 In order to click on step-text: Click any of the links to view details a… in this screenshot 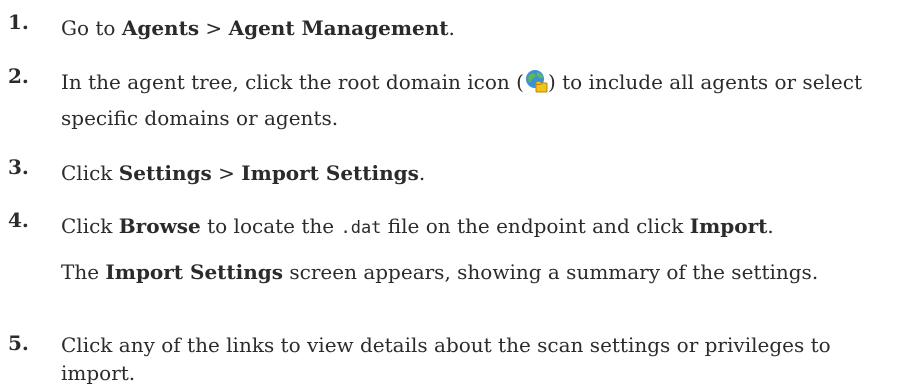, I will do `click(446, 359)`.